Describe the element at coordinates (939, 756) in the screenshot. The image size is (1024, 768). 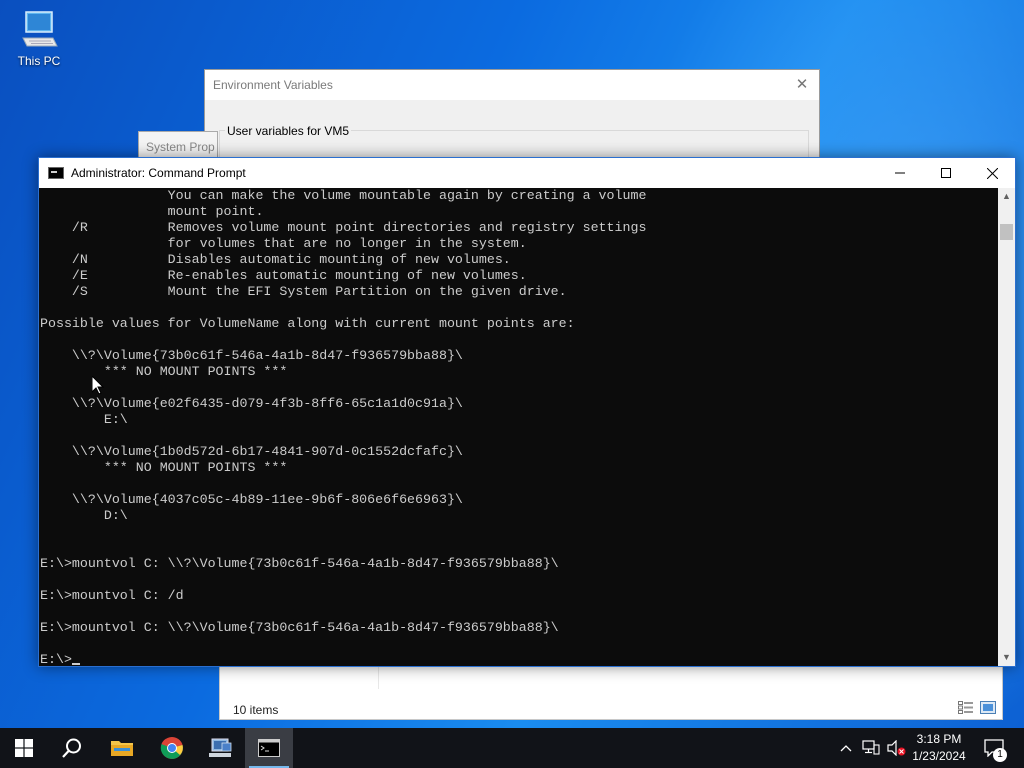
I see `clock-date: 1/23/2024` at that location.